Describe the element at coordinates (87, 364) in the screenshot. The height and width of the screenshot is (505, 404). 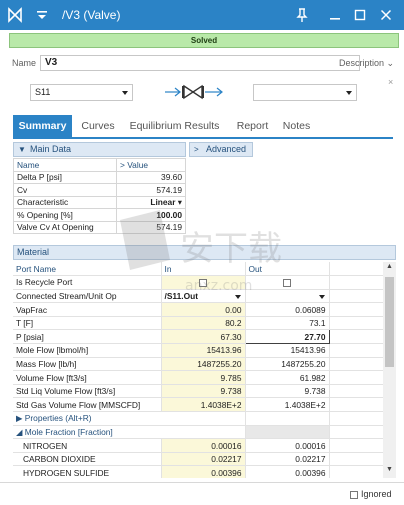
I see `row-label: Mass Flow [lb/h]` at that location.